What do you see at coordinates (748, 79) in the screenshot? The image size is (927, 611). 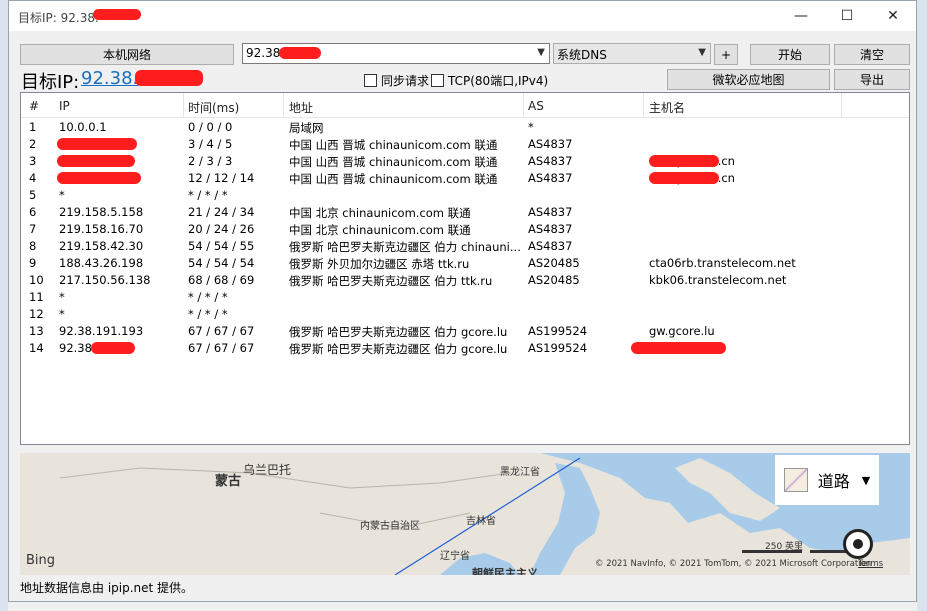 I see `bing-map-button: 微软必应地图` at bounding box center [748, 79].